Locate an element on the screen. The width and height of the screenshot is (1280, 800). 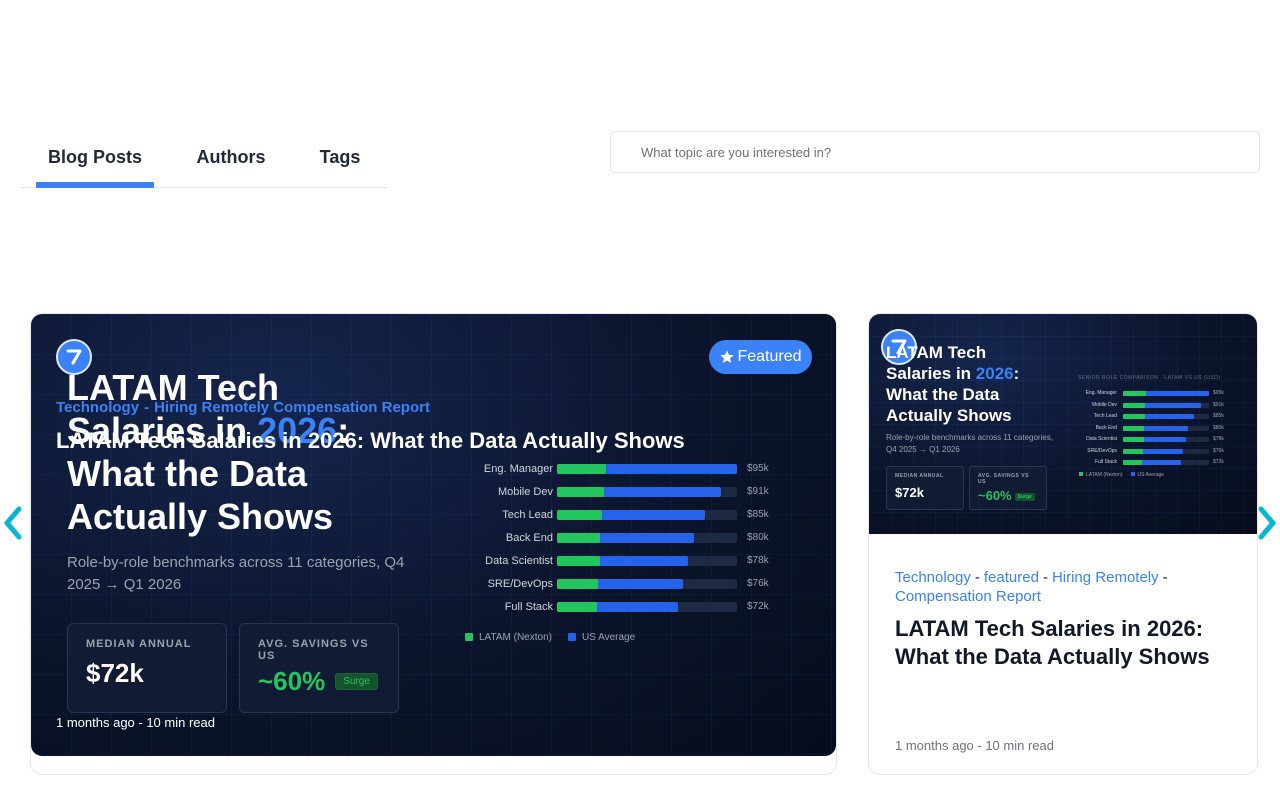
chevron-left-icon is located at coordinates (13, 523).